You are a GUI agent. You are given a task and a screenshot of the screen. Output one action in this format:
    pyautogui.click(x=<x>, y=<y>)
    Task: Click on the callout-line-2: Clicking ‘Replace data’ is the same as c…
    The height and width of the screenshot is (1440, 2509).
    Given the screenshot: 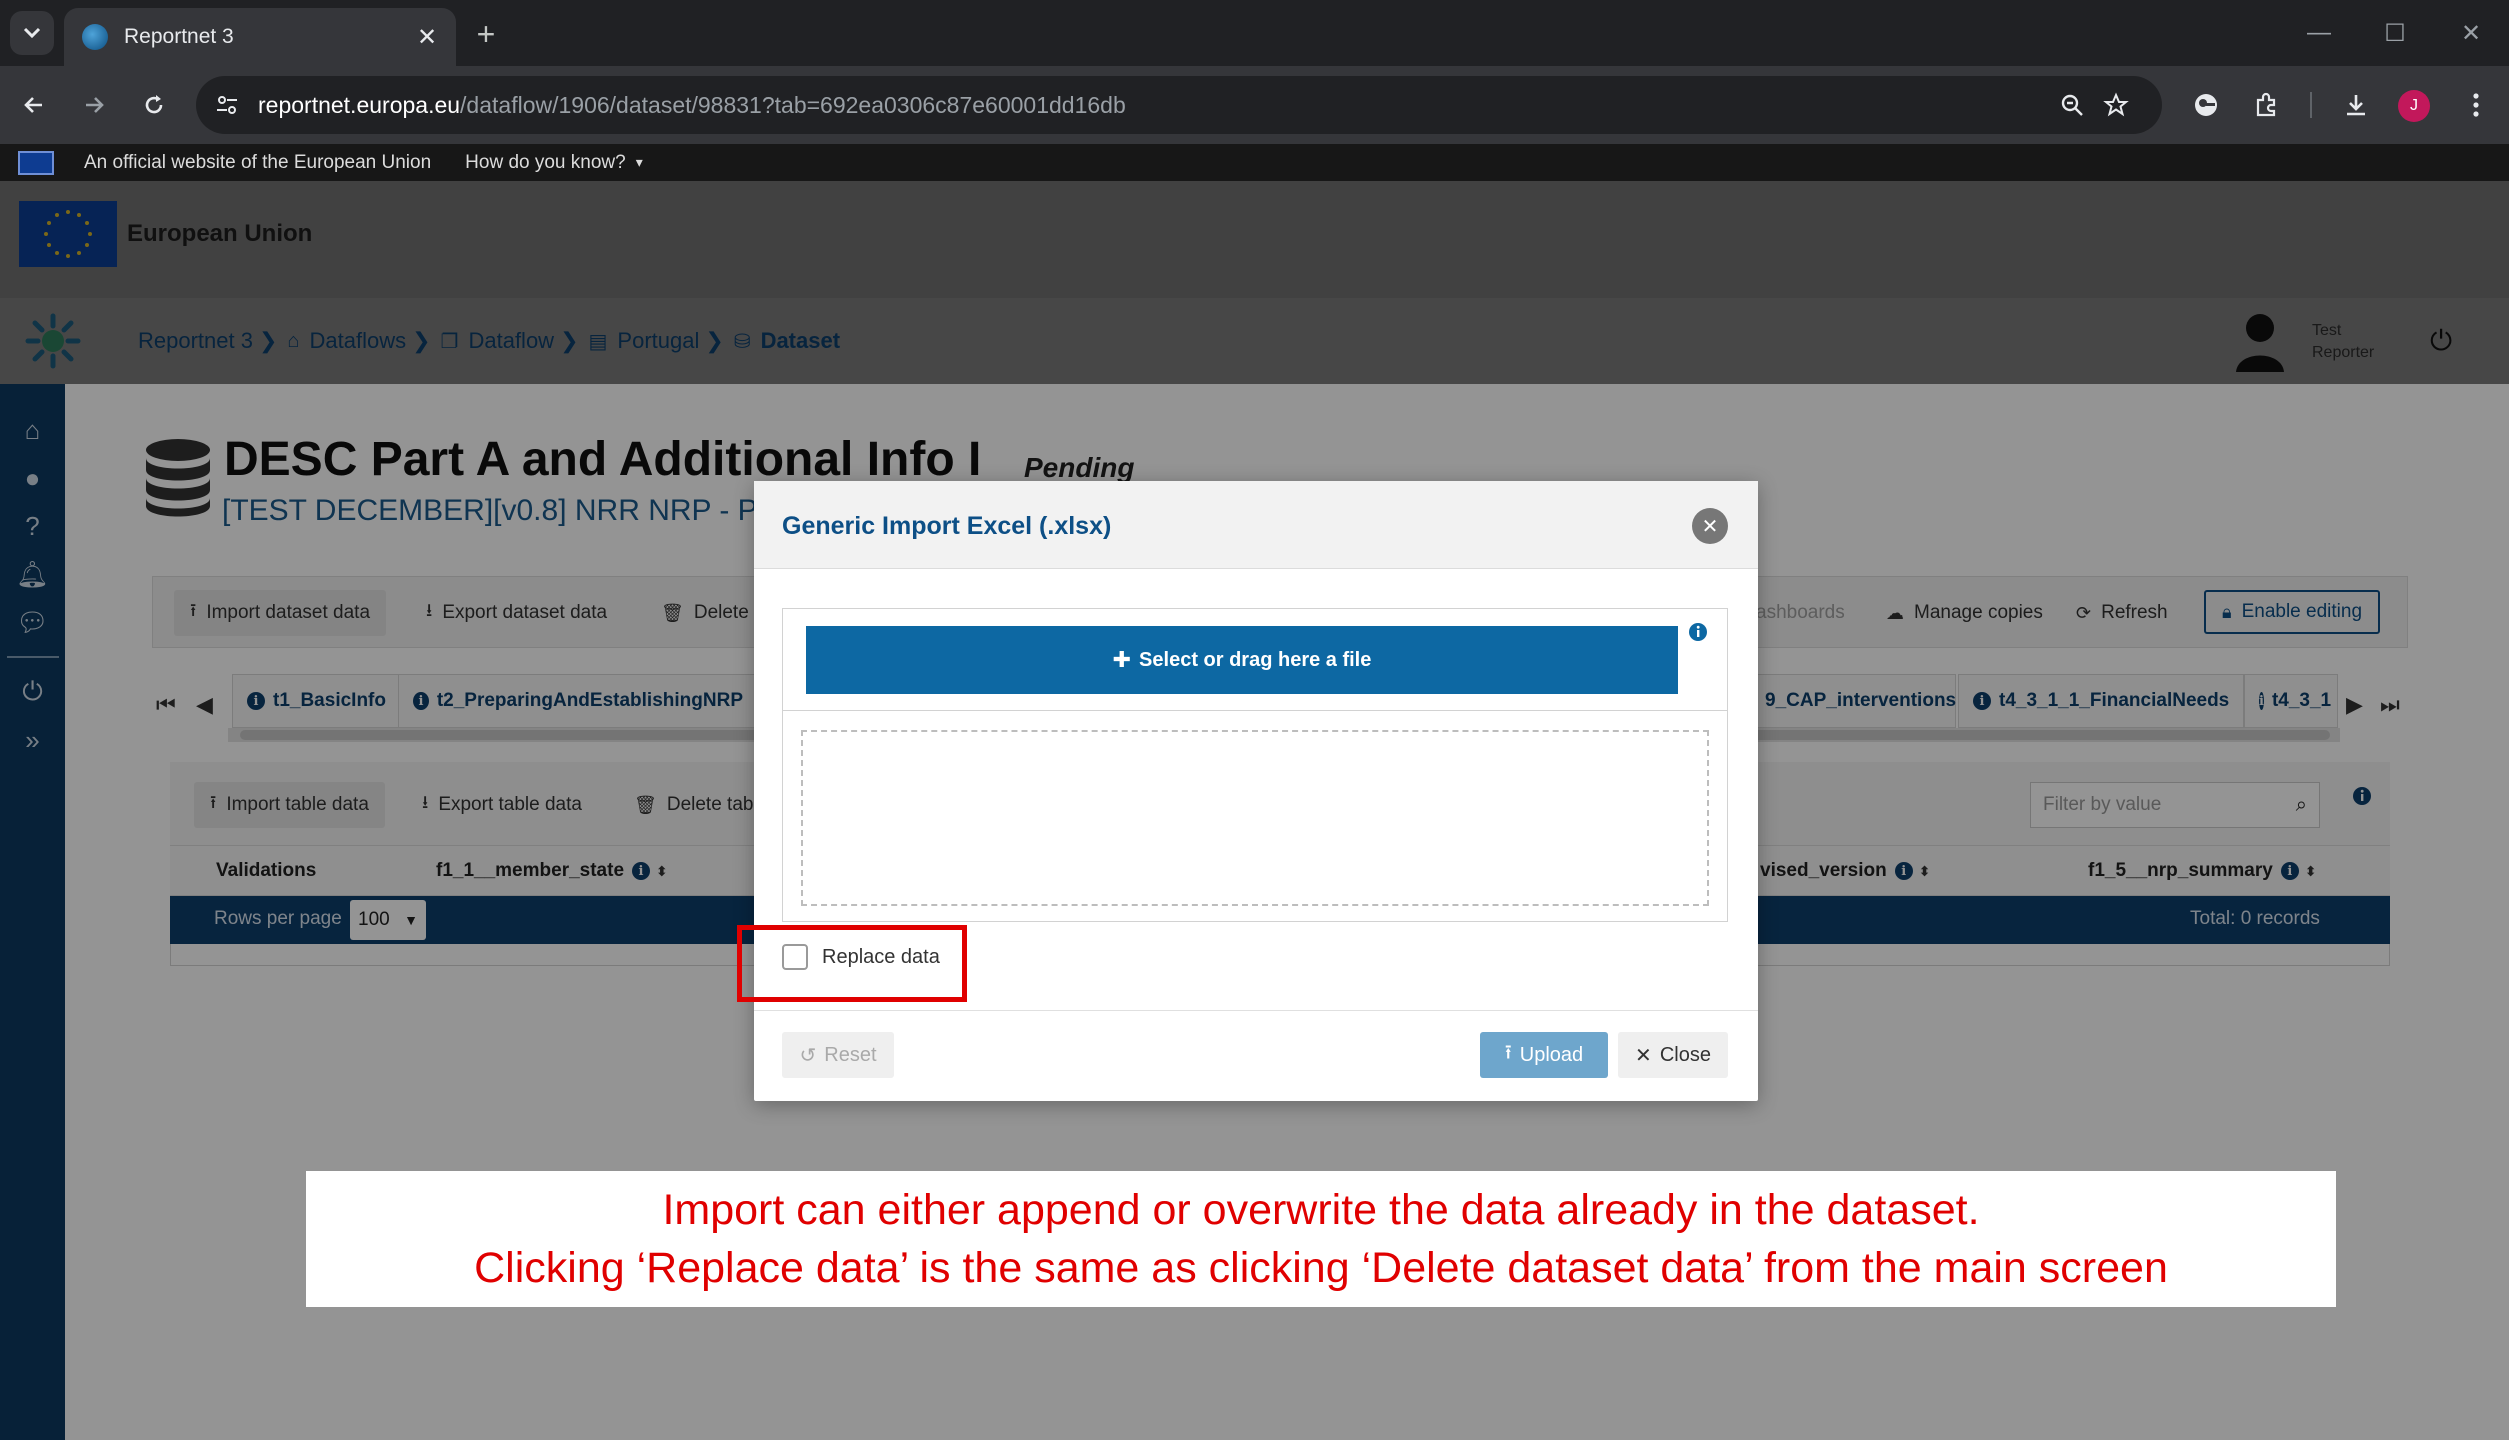 What is the action you would take?
    pyautogui.click(x=1321, y=1268)
    